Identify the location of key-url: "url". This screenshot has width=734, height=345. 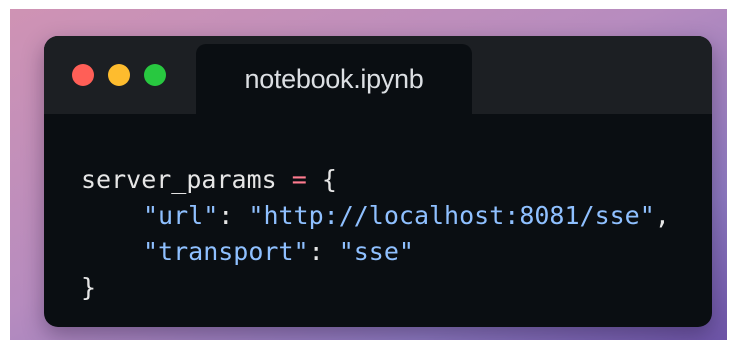
(181, 215).